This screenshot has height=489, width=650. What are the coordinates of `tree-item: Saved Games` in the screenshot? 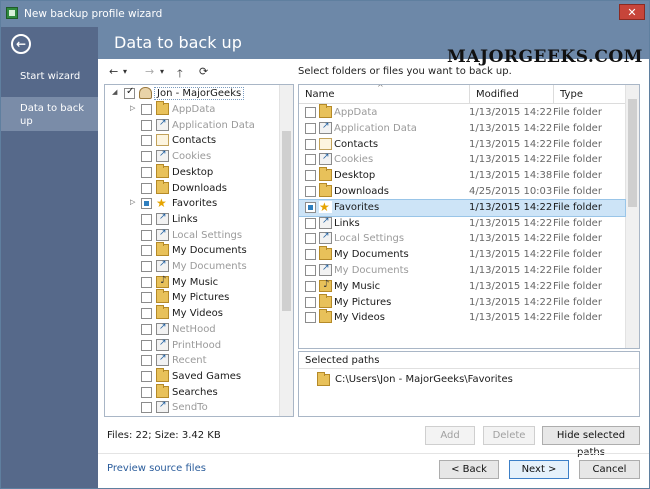 It's located at (192, 375).